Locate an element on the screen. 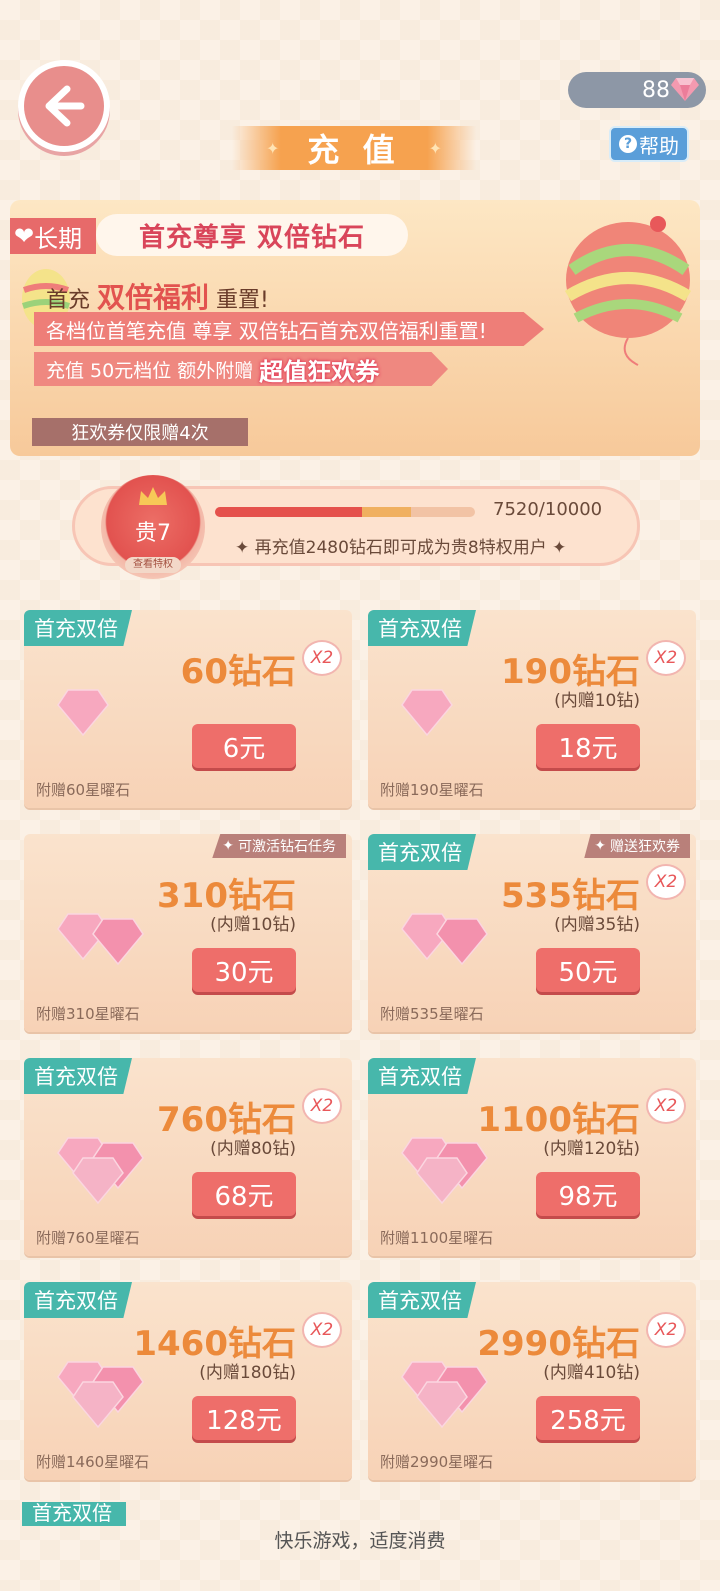 The image size is (720, 1591). gift-note: 附赠2990星曜石 is located at coordinates (437, 1462).